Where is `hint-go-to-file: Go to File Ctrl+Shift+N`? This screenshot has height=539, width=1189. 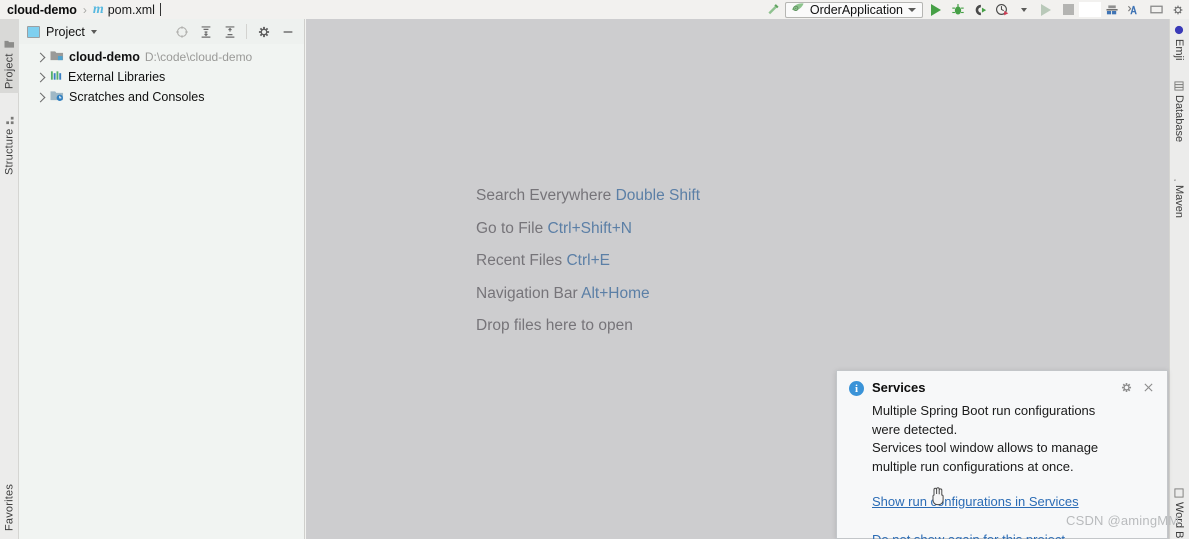
hint-go-to-file: Go to File Ctrl+Shift+N is located at coordinates (588, 229).